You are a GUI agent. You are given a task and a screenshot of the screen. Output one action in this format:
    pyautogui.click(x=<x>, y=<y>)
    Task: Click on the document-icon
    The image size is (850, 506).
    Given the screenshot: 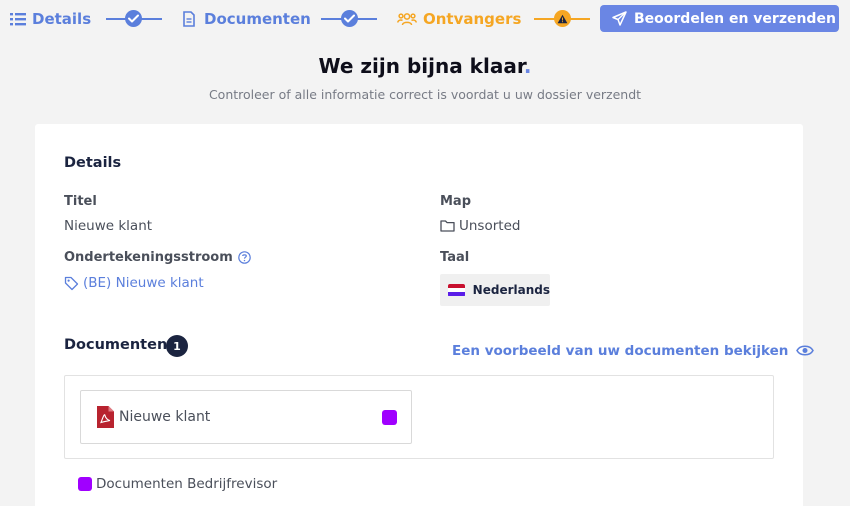 What is the action you would take?
    pyautogui.click(x=190, y=18)
    